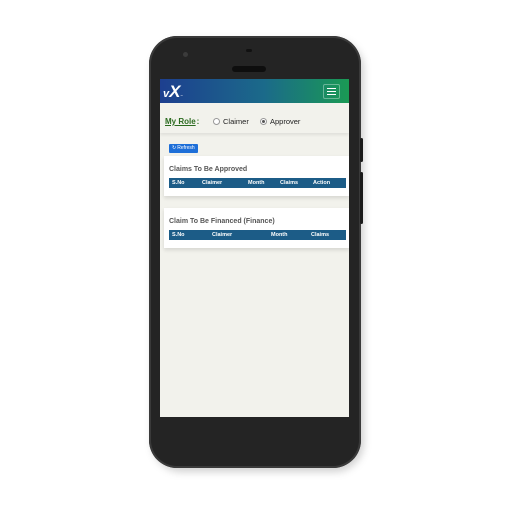 This screenshot has height=512, width=511. What do you see at coordinates (254, 123) in the screenshot?
I see `role-selector: My Role: Claimer Approver` at bounding box center [254, 123].